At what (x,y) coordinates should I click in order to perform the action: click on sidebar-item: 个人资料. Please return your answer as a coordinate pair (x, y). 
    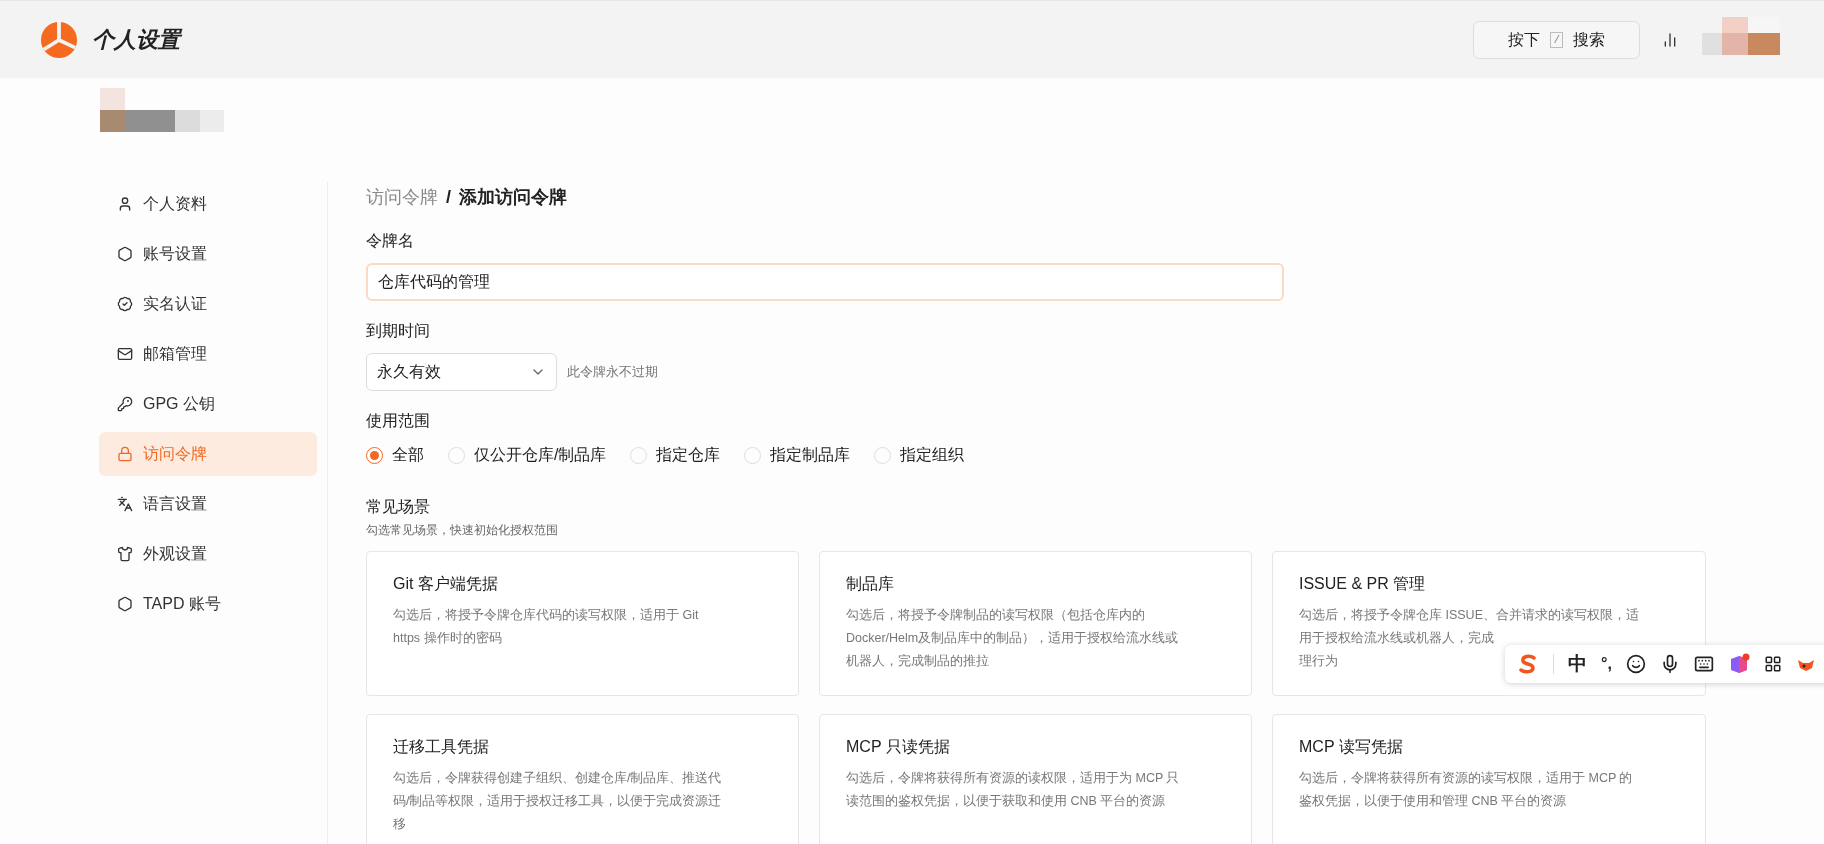
    Looking at the image, I should click on (208, 204).